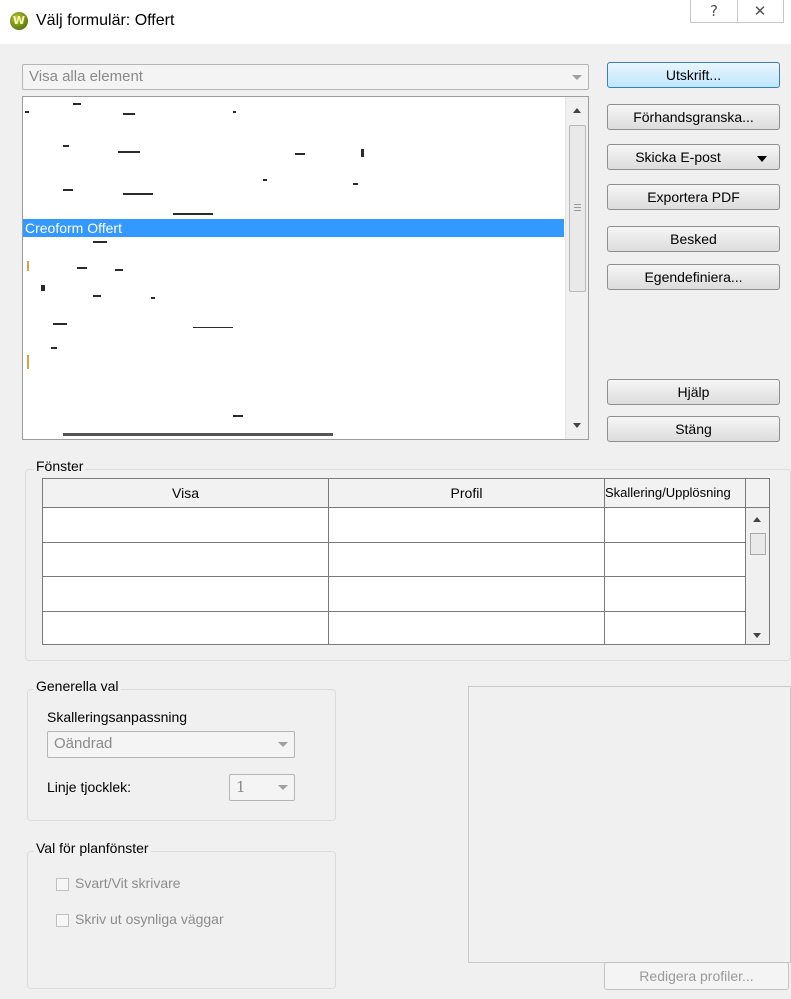 Image resolution: width=791 pixels, height=999 pixels. Describe the element at coordinates (89, 787) in the screenshot. I see `line-thickness-label: Linje tjocklek:` at that location.